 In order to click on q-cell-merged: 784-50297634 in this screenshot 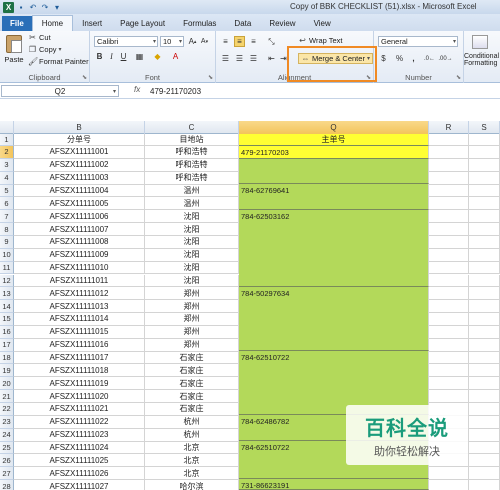, I will do `click(334, 319)`.